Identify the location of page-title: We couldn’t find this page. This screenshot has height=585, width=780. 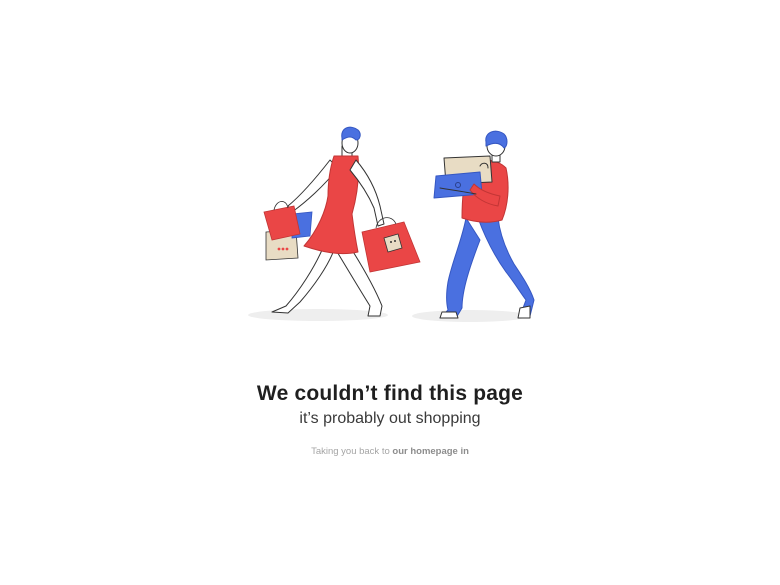
(390, 393).